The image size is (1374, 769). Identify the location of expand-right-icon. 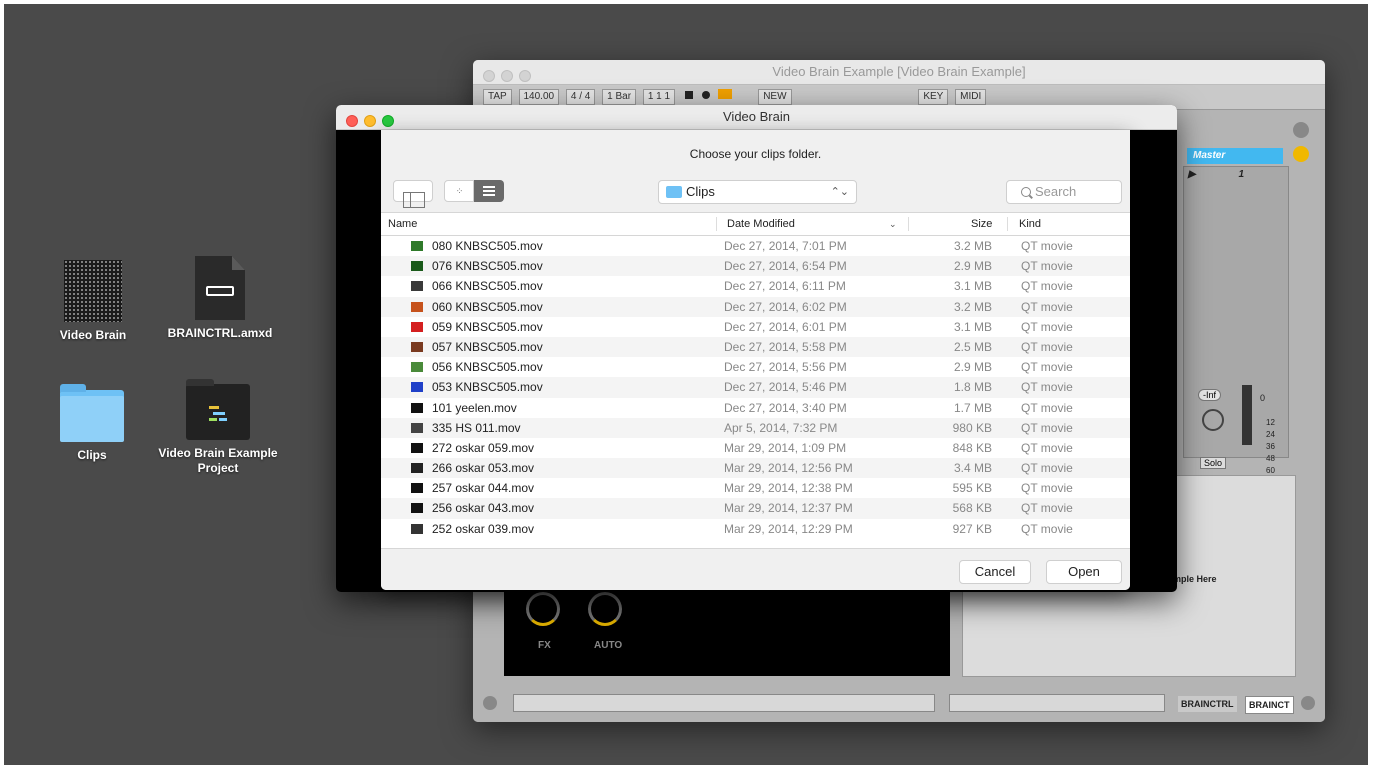
(1308, 703).